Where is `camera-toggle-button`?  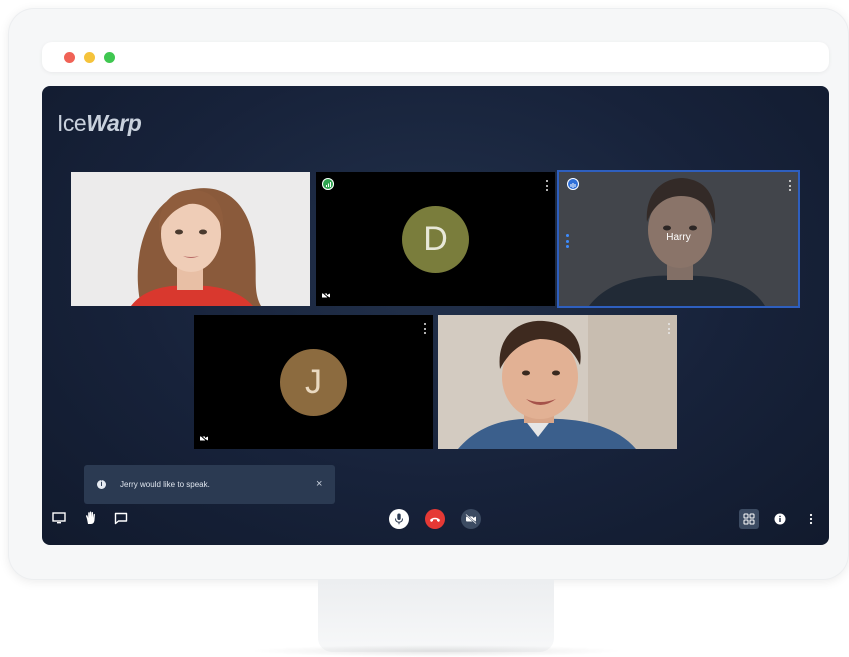
camera-toggle-button is located at coordinates (471, 519).